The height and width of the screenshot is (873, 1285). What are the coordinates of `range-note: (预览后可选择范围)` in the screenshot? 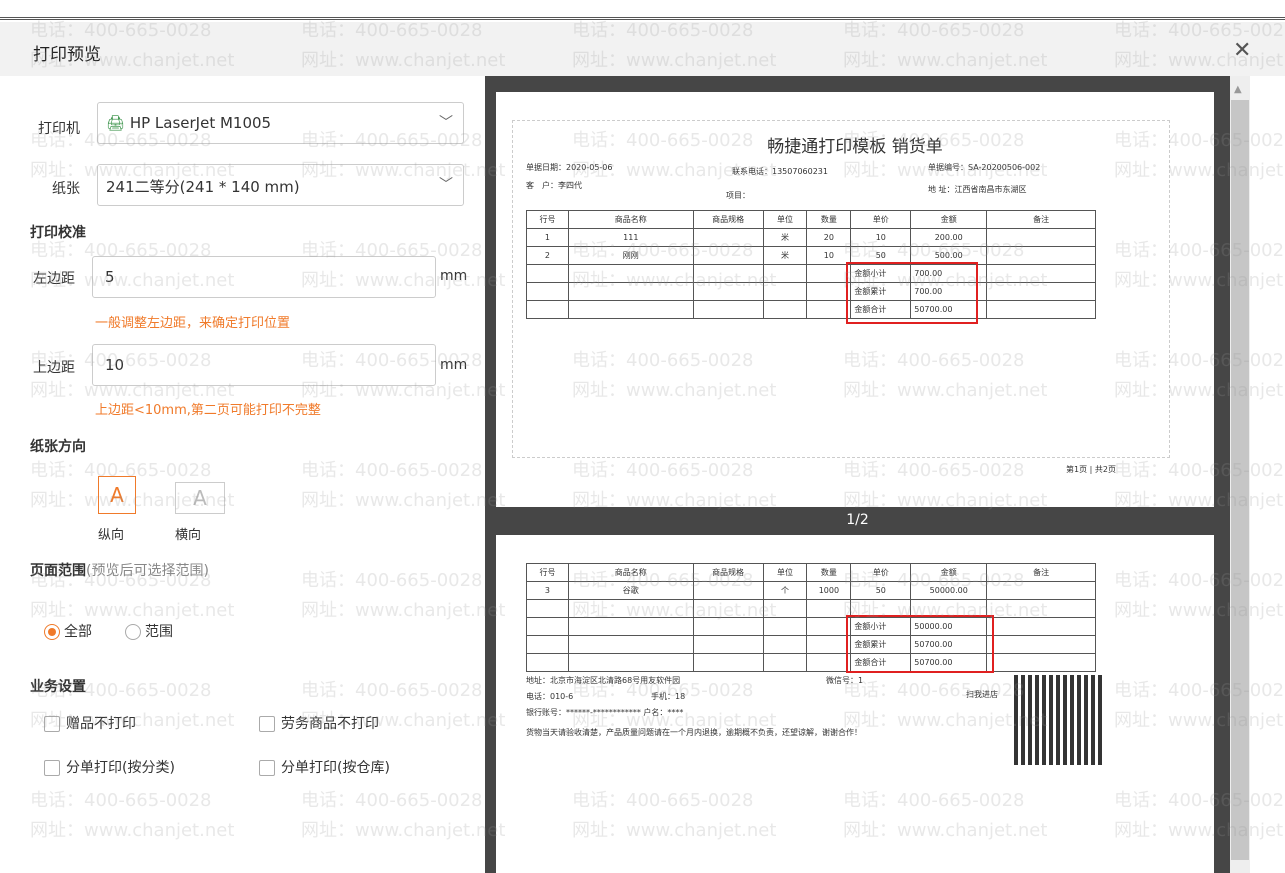 It's located at (147, 571).